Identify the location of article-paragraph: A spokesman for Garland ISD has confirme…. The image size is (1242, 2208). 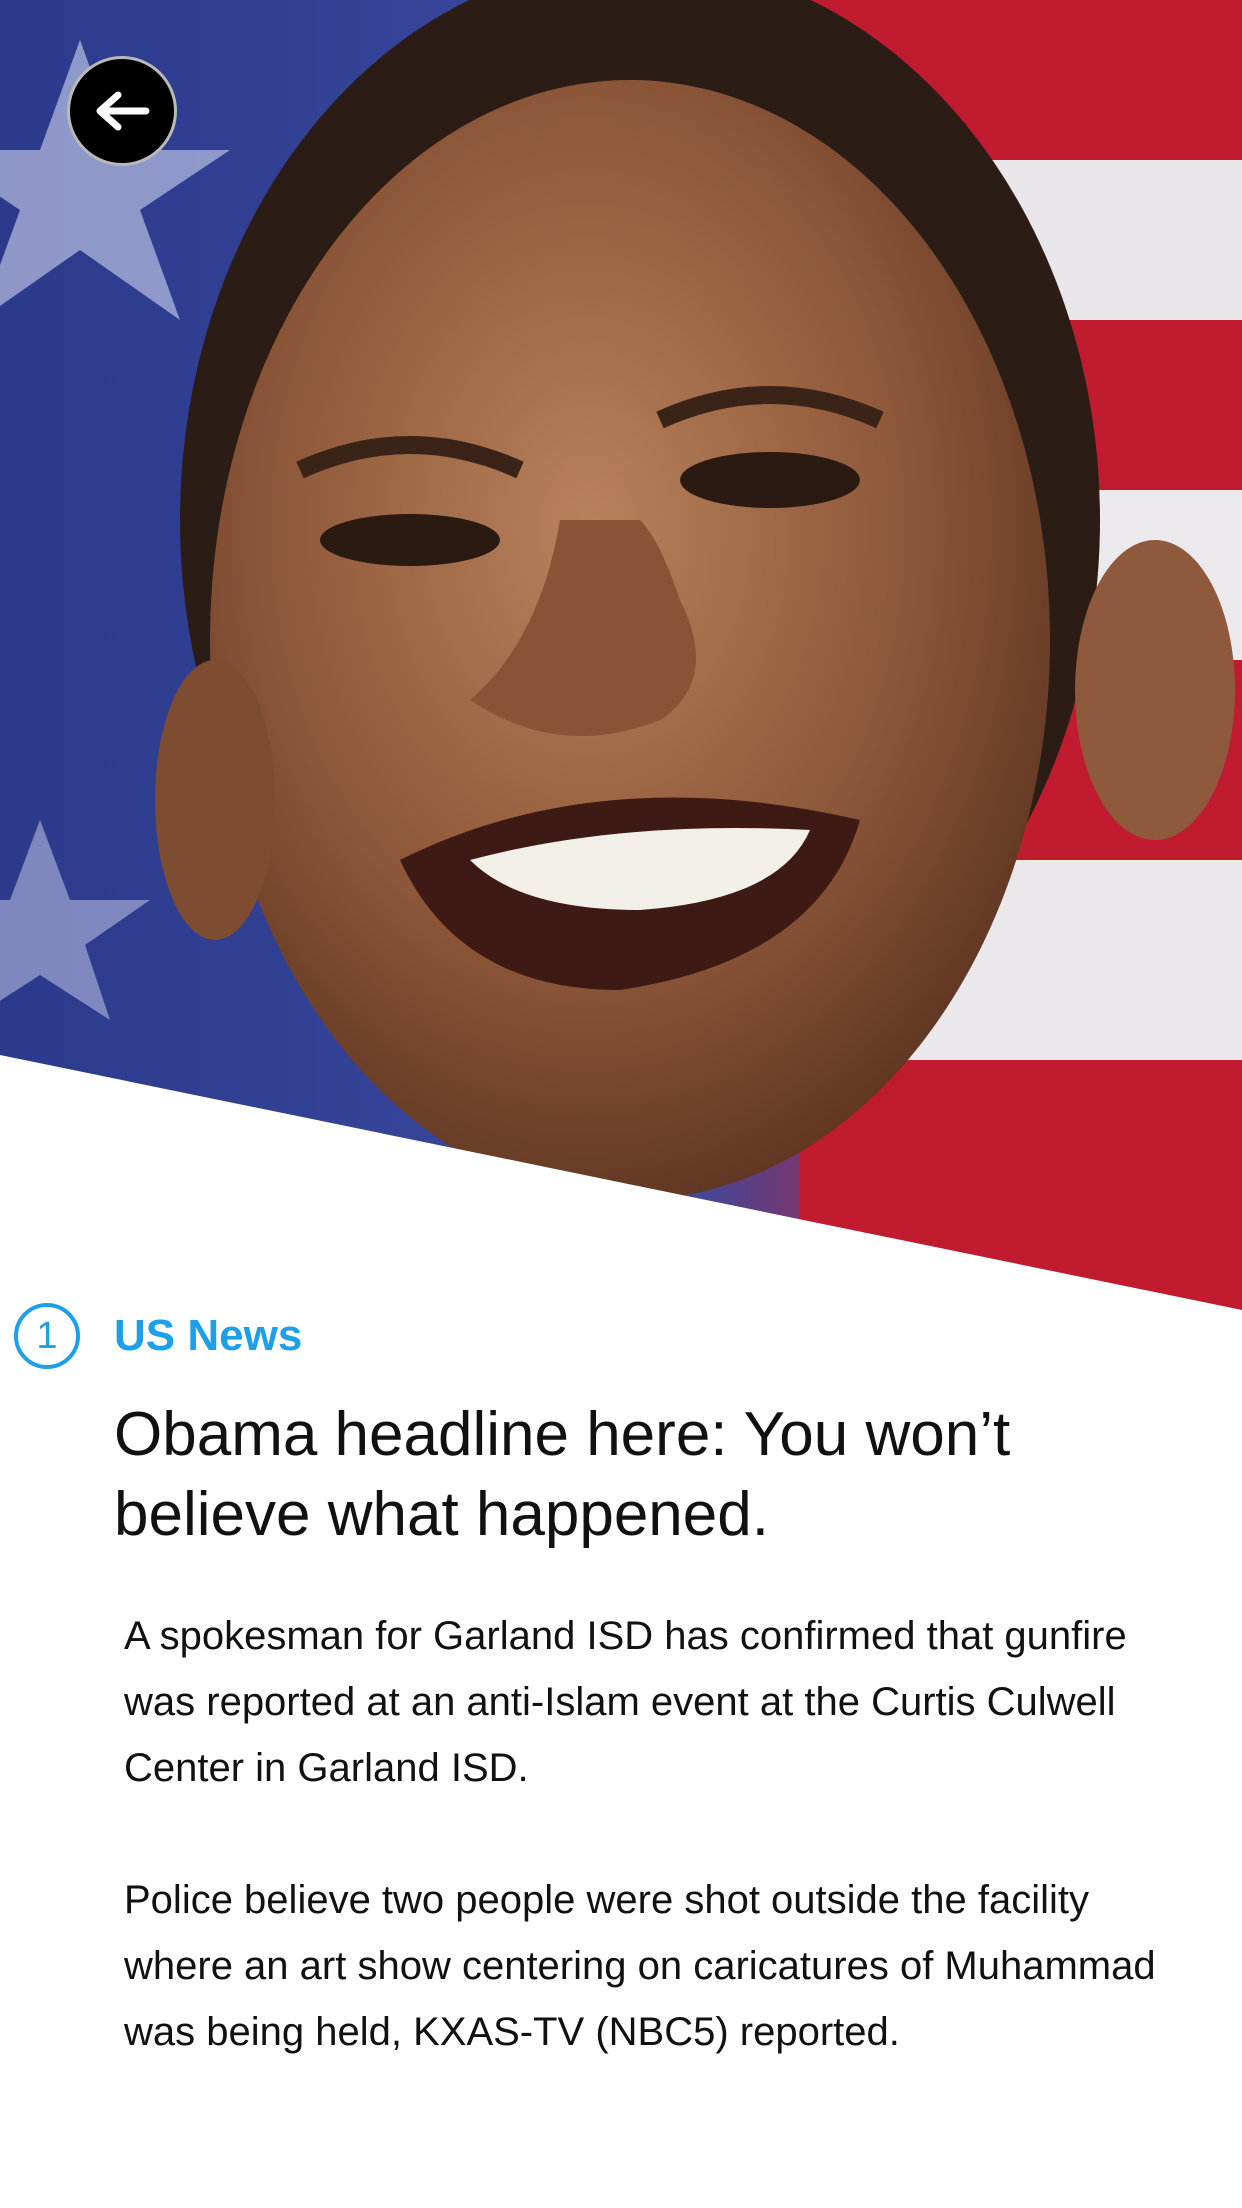
(625, 1702).